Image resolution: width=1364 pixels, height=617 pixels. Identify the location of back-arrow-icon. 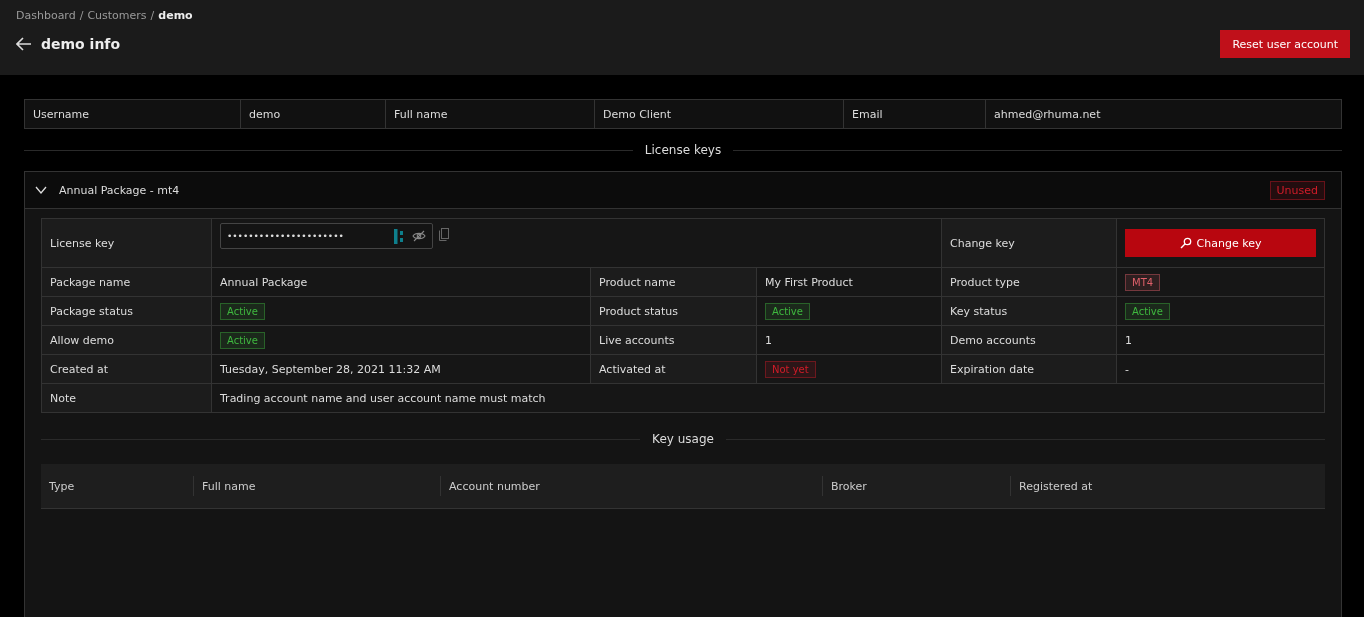
(24, 44).